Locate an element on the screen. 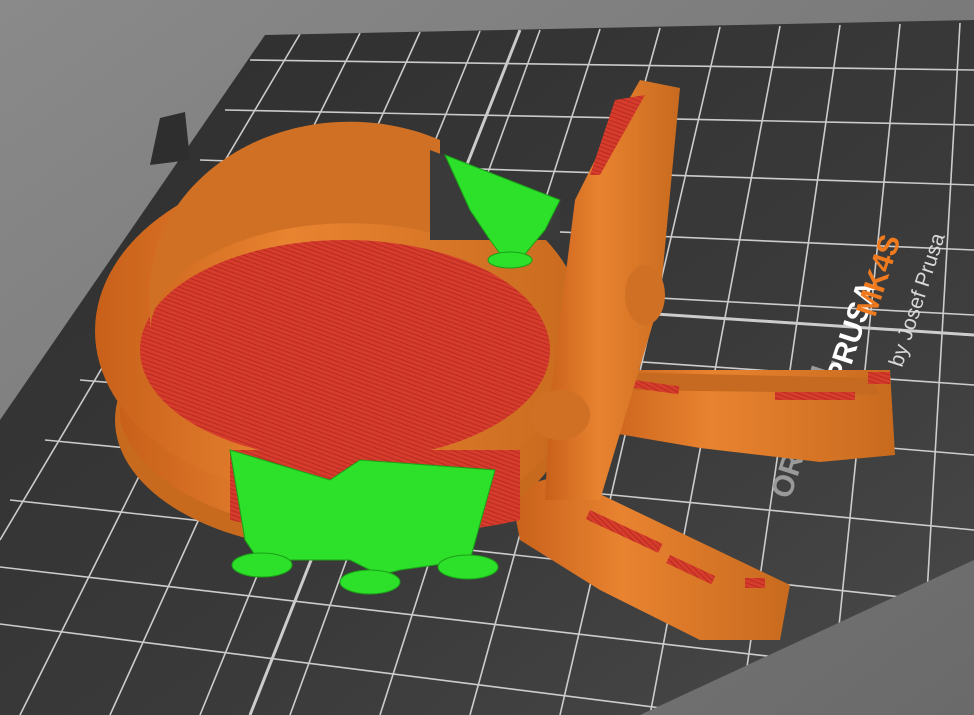 The height and width of the screenshot is (715, 974). model-infill-floor is located at coordinates (345, 350).